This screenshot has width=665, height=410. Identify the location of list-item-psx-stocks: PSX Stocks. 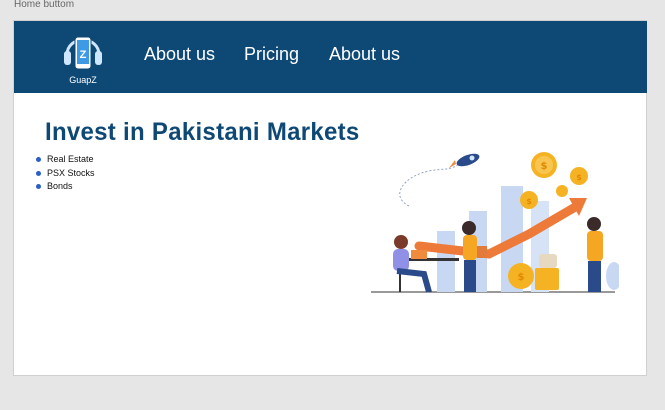
(65, 174).